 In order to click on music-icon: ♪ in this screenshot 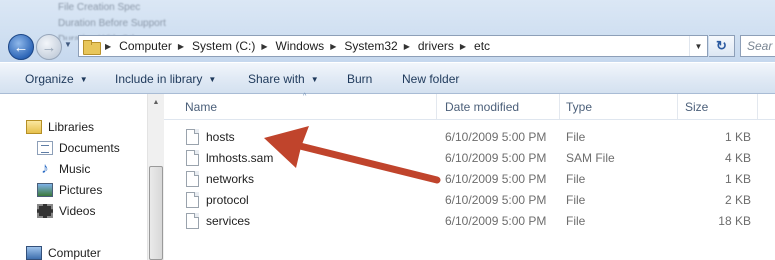, I will do `click(45, 168)`.